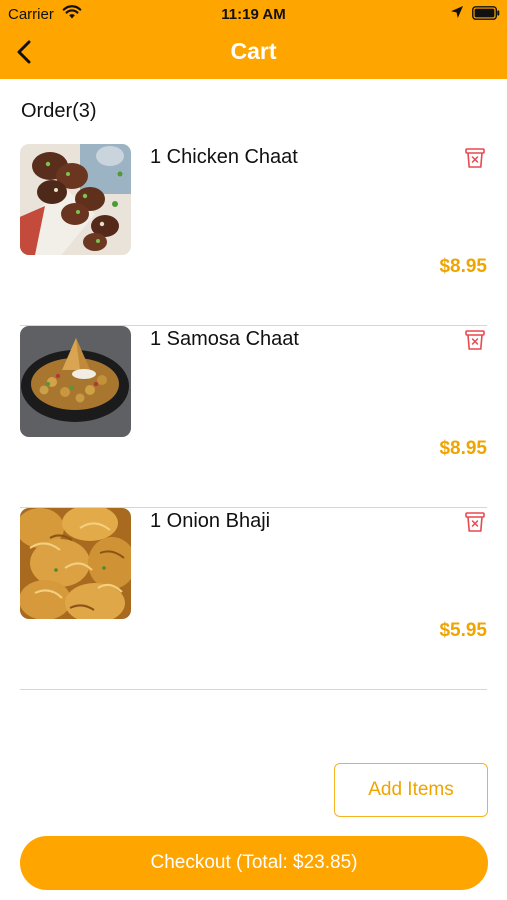  What do you see at coordinates (75, 381) in the screenshot?
I see `samosa-chaat-photo` at bounding box center [75, 381].